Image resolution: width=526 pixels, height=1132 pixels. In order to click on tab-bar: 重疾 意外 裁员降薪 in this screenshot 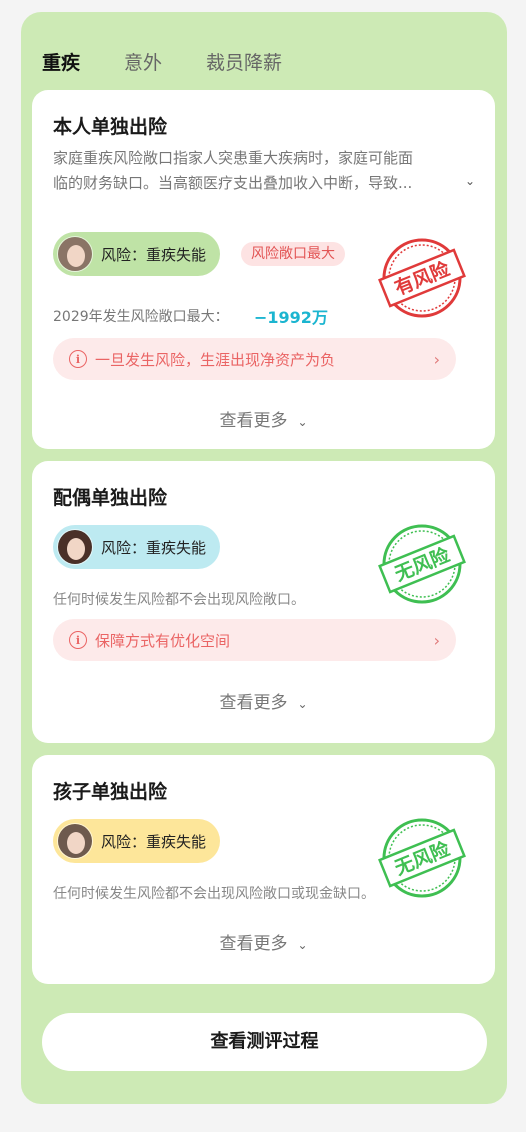, I will do `click(184, 68)`.